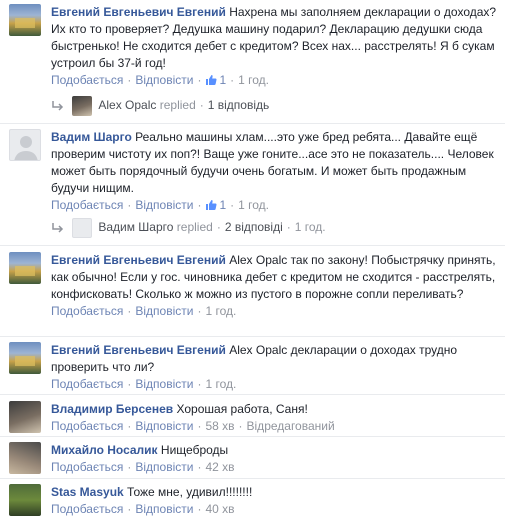  What do you see at coordinates (242, 409) in the screenshot?
I see `comment-text: Хорошая работа, Саня!` at bounding box center [242, 409].